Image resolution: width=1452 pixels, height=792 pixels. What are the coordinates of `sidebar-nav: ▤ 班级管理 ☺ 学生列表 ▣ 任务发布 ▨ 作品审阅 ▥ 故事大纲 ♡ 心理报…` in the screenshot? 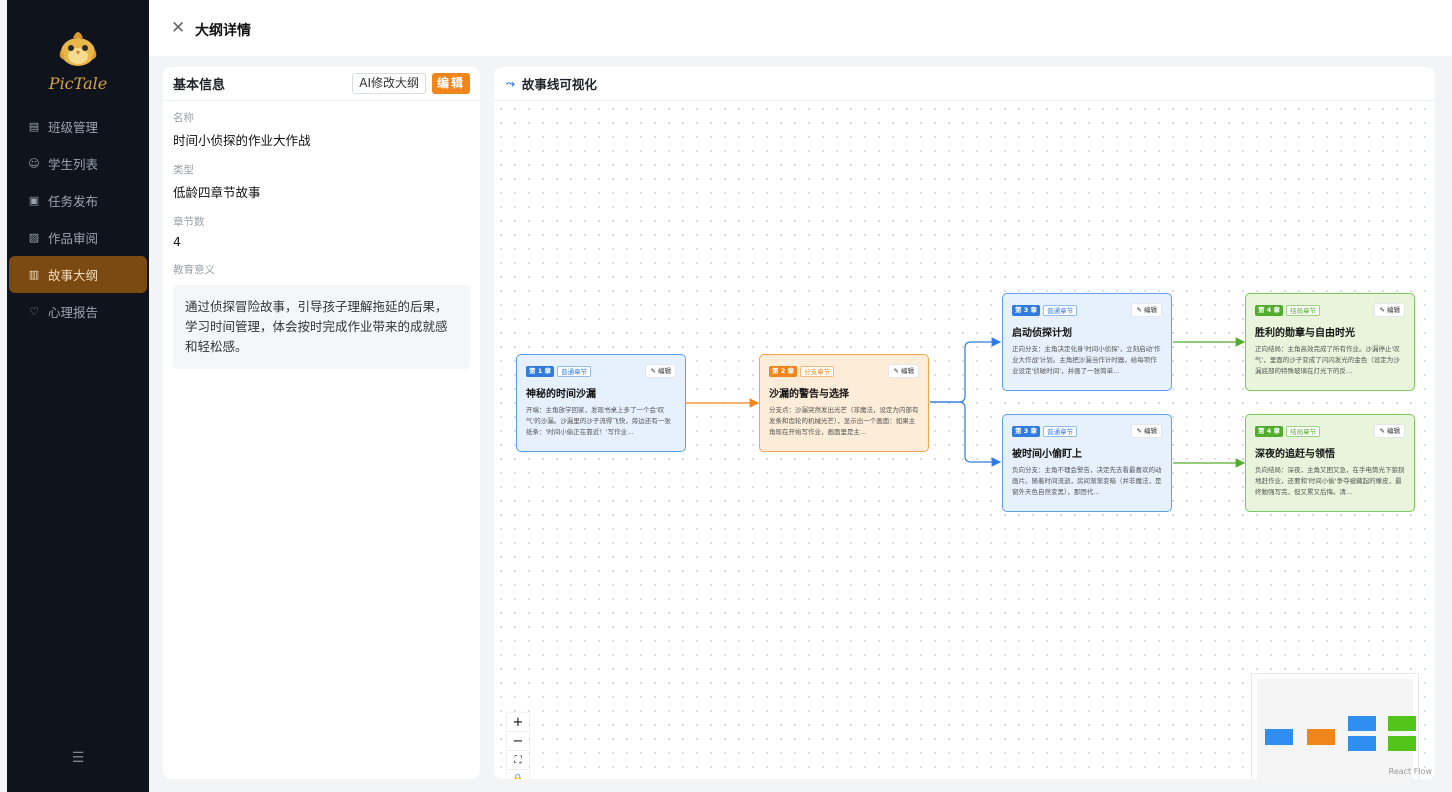 It's located at (78, 219).